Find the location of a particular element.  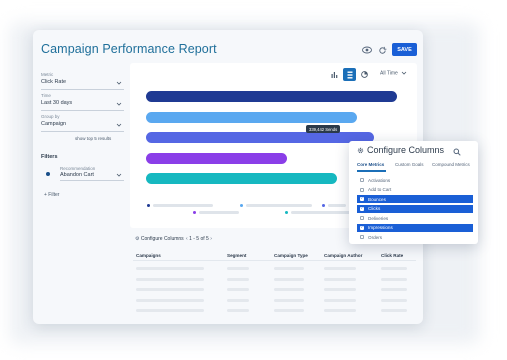

recommendation-value: Abandon Cart is located at coordinates (77, 175).